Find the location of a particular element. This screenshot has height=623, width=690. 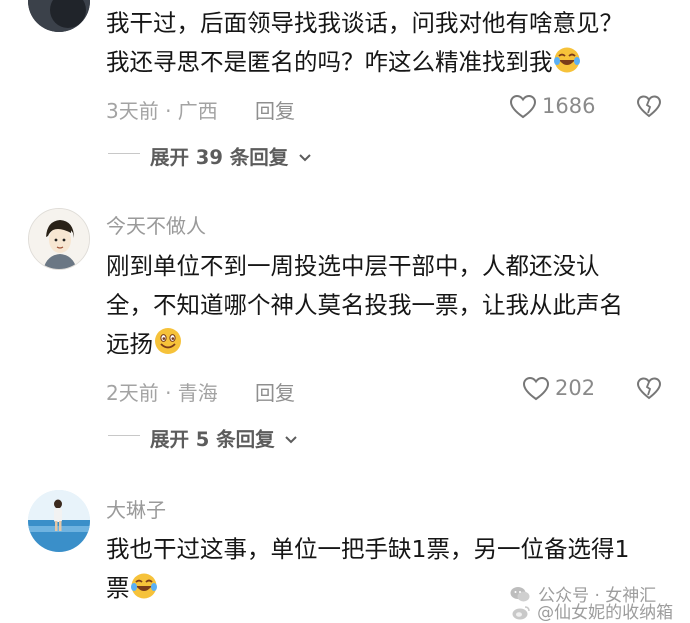

comment-line: 刚到单位不到一周投选中层干部中，人都还没认 is located at coordinates (353, 266).